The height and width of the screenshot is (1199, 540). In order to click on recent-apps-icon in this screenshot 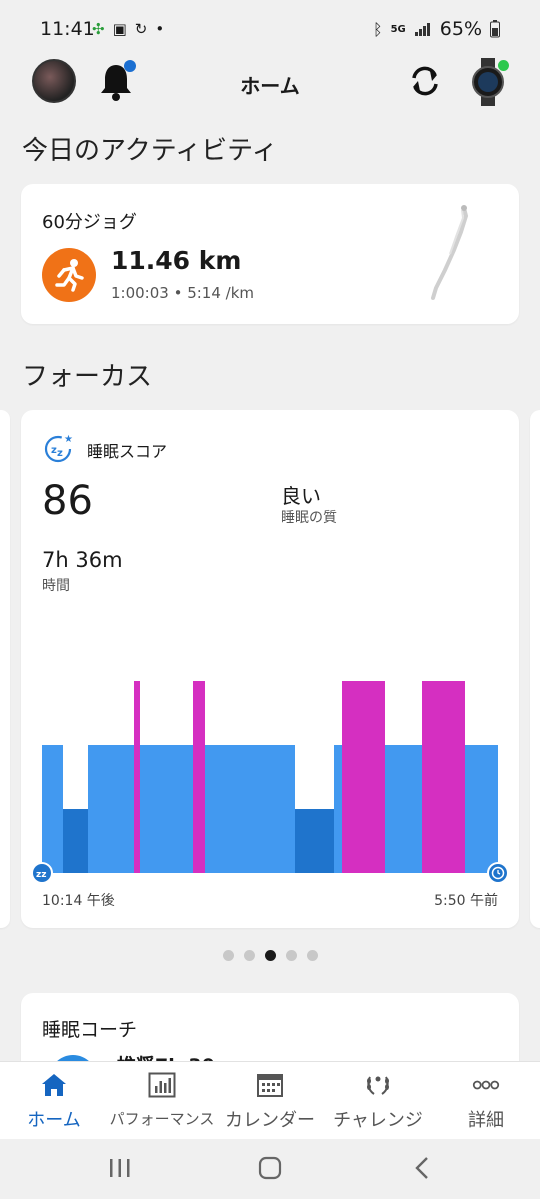, I will do `click(120, 1168)`.